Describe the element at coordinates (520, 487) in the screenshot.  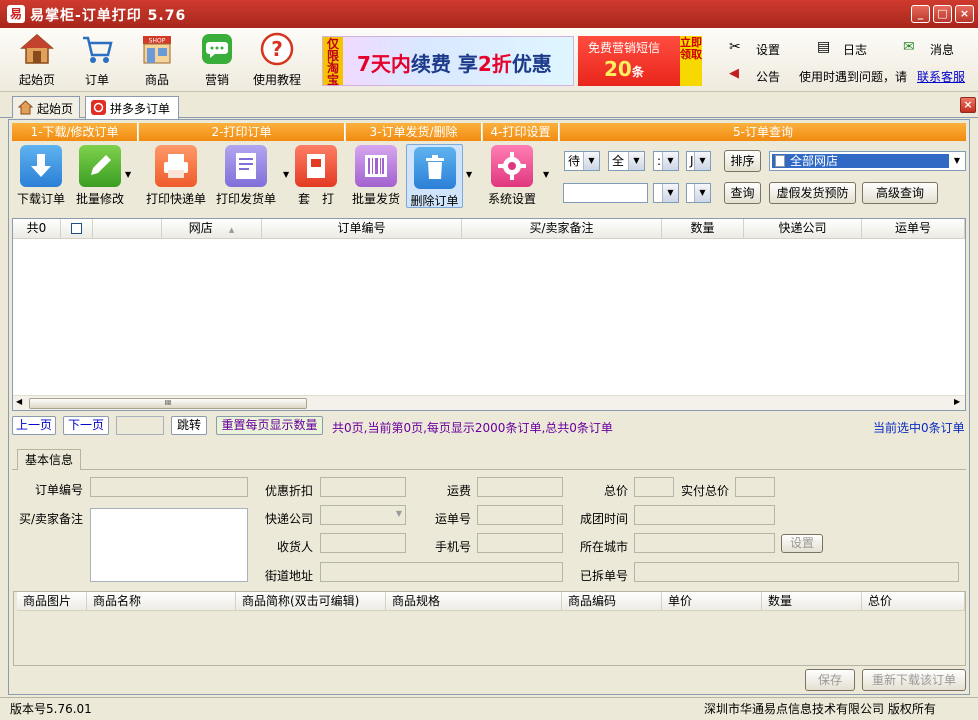
I see `freight-field` at that location.